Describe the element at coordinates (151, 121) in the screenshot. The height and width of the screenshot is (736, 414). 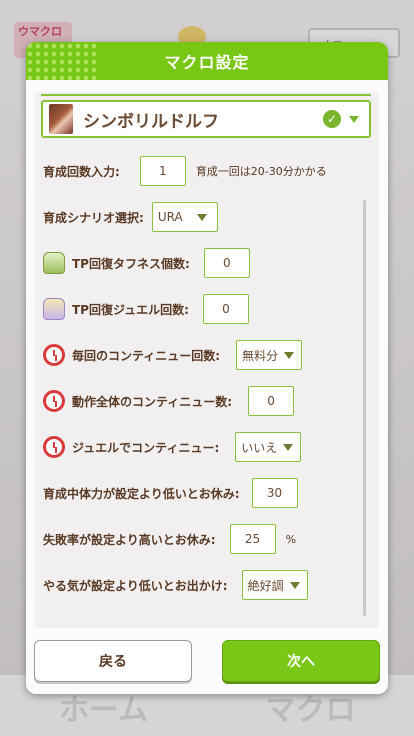
I see `character-name: シンボリルドルフ` at that location.